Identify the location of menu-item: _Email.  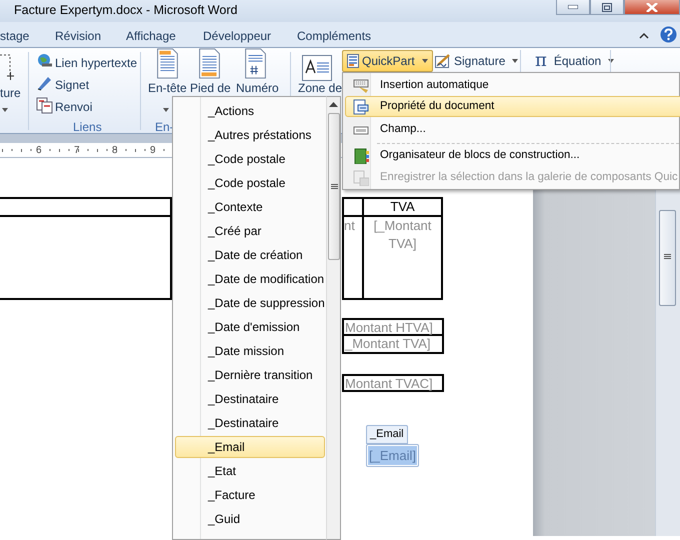
(250, 447).